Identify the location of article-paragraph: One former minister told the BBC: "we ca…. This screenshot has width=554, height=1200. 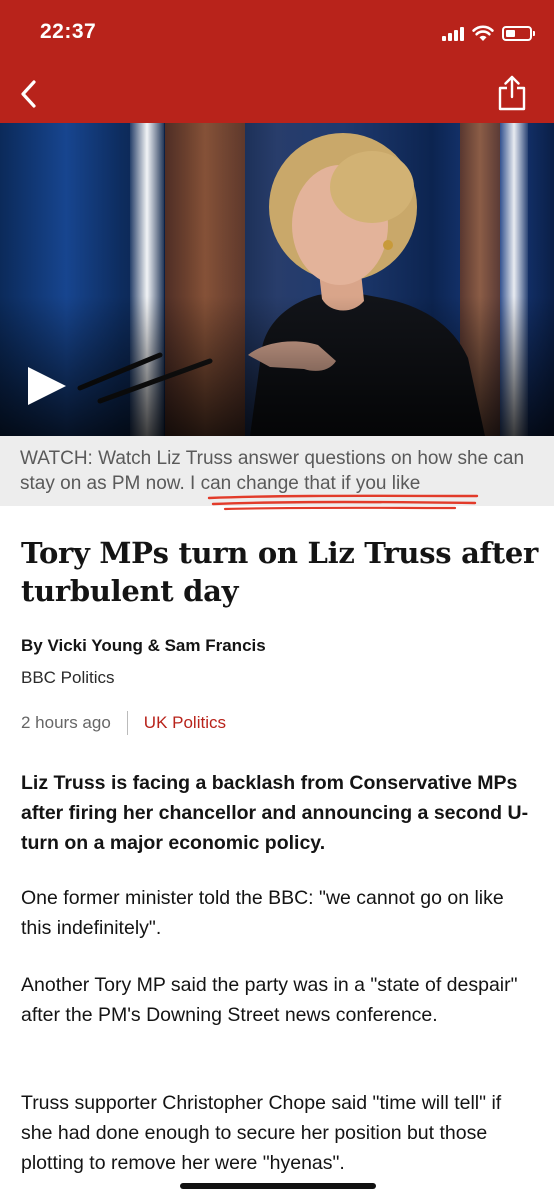
(262, 913).